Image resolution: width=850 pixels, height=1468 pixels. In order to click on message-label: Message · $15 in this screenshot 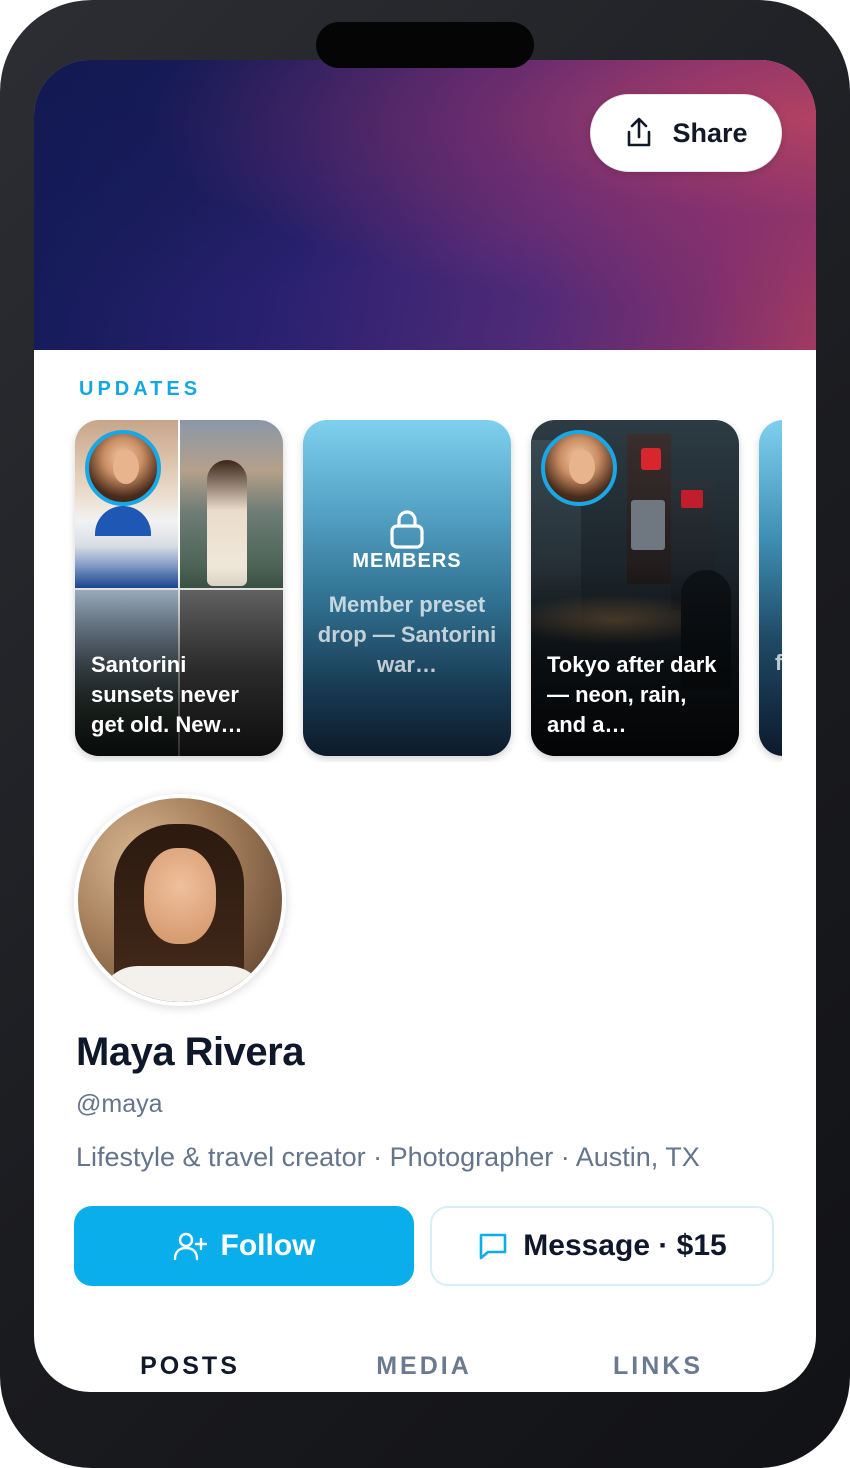, I will do `click(625, 1245)`.